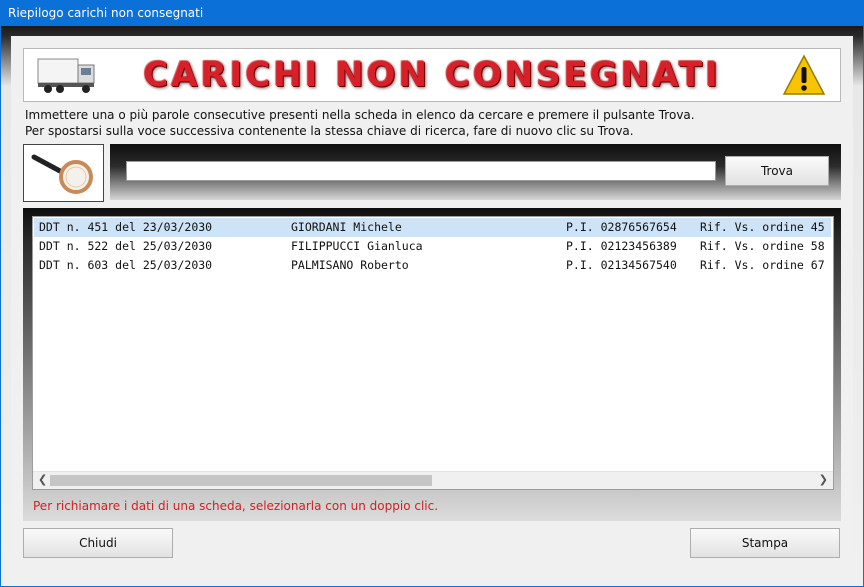 The image size is (864, 587). Describe the element at coordinates (346, 227) in the screenshot. I see `row-name: GIORDANI Michele` at that location.